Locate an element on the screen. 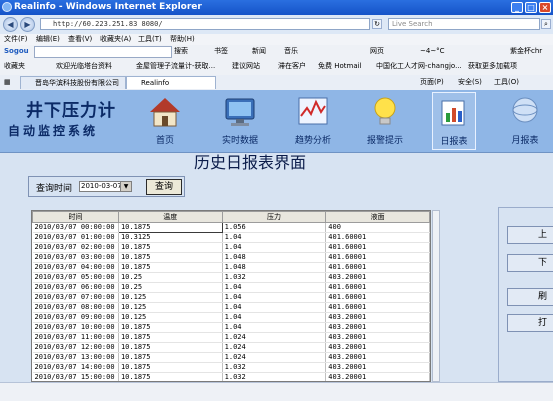  nav-monthly-report: 月报表 is located at coordinates (525, 120).